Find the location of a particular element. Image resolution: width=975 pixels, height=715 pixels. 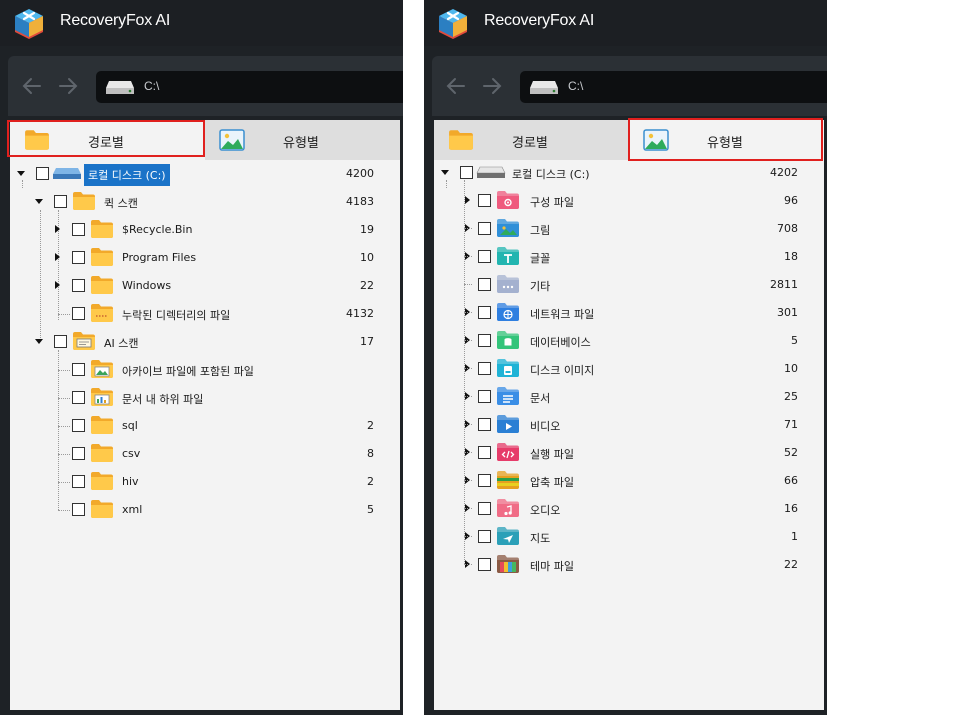

tree-label: 네트워크 파일 is located at coordinates (562, 314).